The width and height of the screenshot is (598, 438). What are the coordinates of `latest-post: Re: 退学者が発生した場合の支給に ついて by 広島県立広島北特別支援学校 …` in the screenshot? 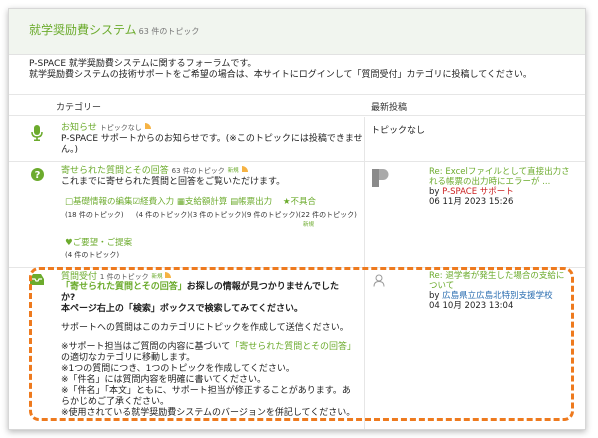 It's located at (504, 291).